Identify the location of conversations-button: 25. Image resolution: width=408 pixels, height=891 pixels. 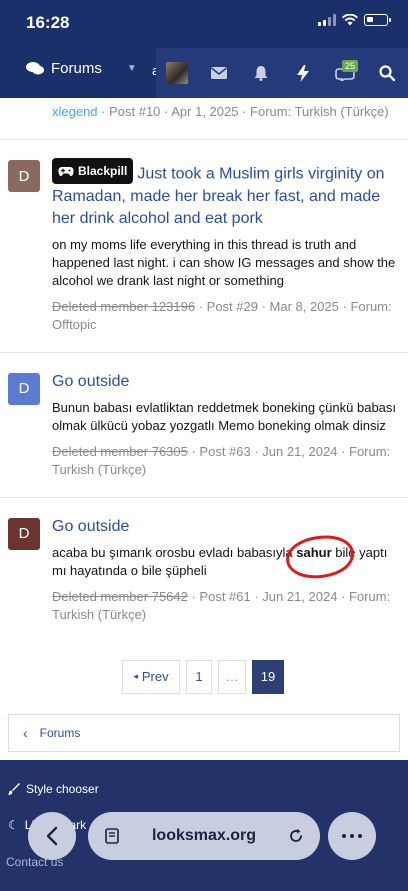
(345, 73).